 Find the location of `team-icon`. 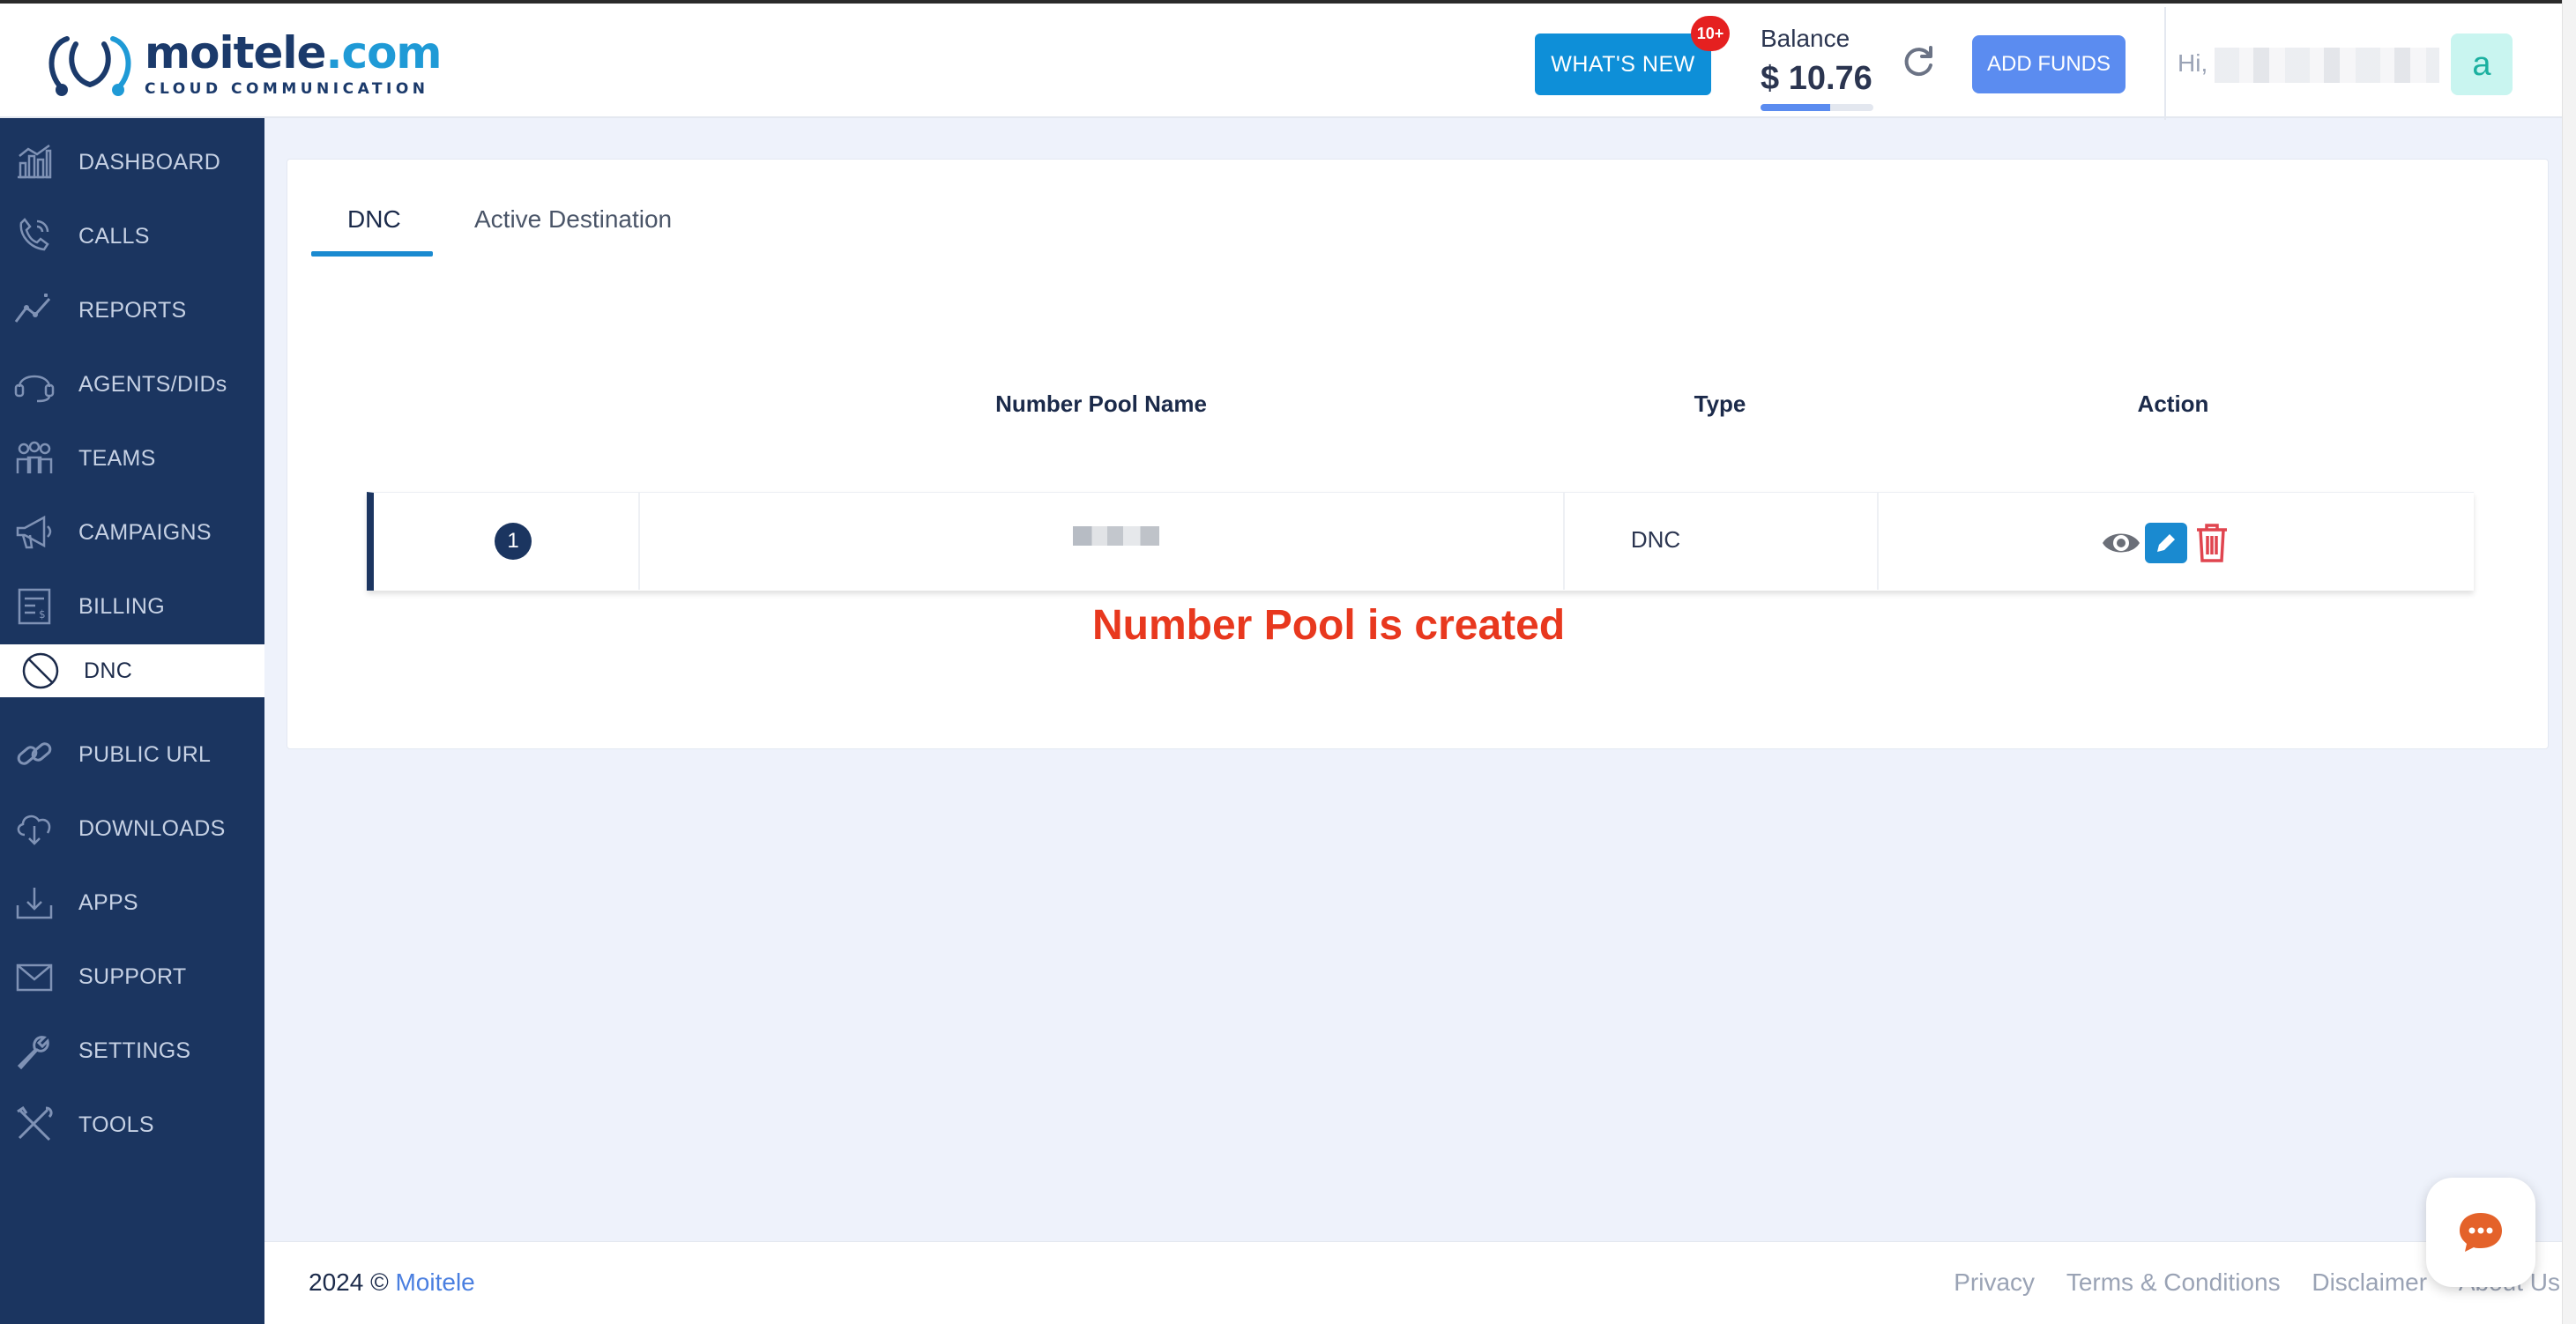

team-icon is located at coordinates (35, 457).